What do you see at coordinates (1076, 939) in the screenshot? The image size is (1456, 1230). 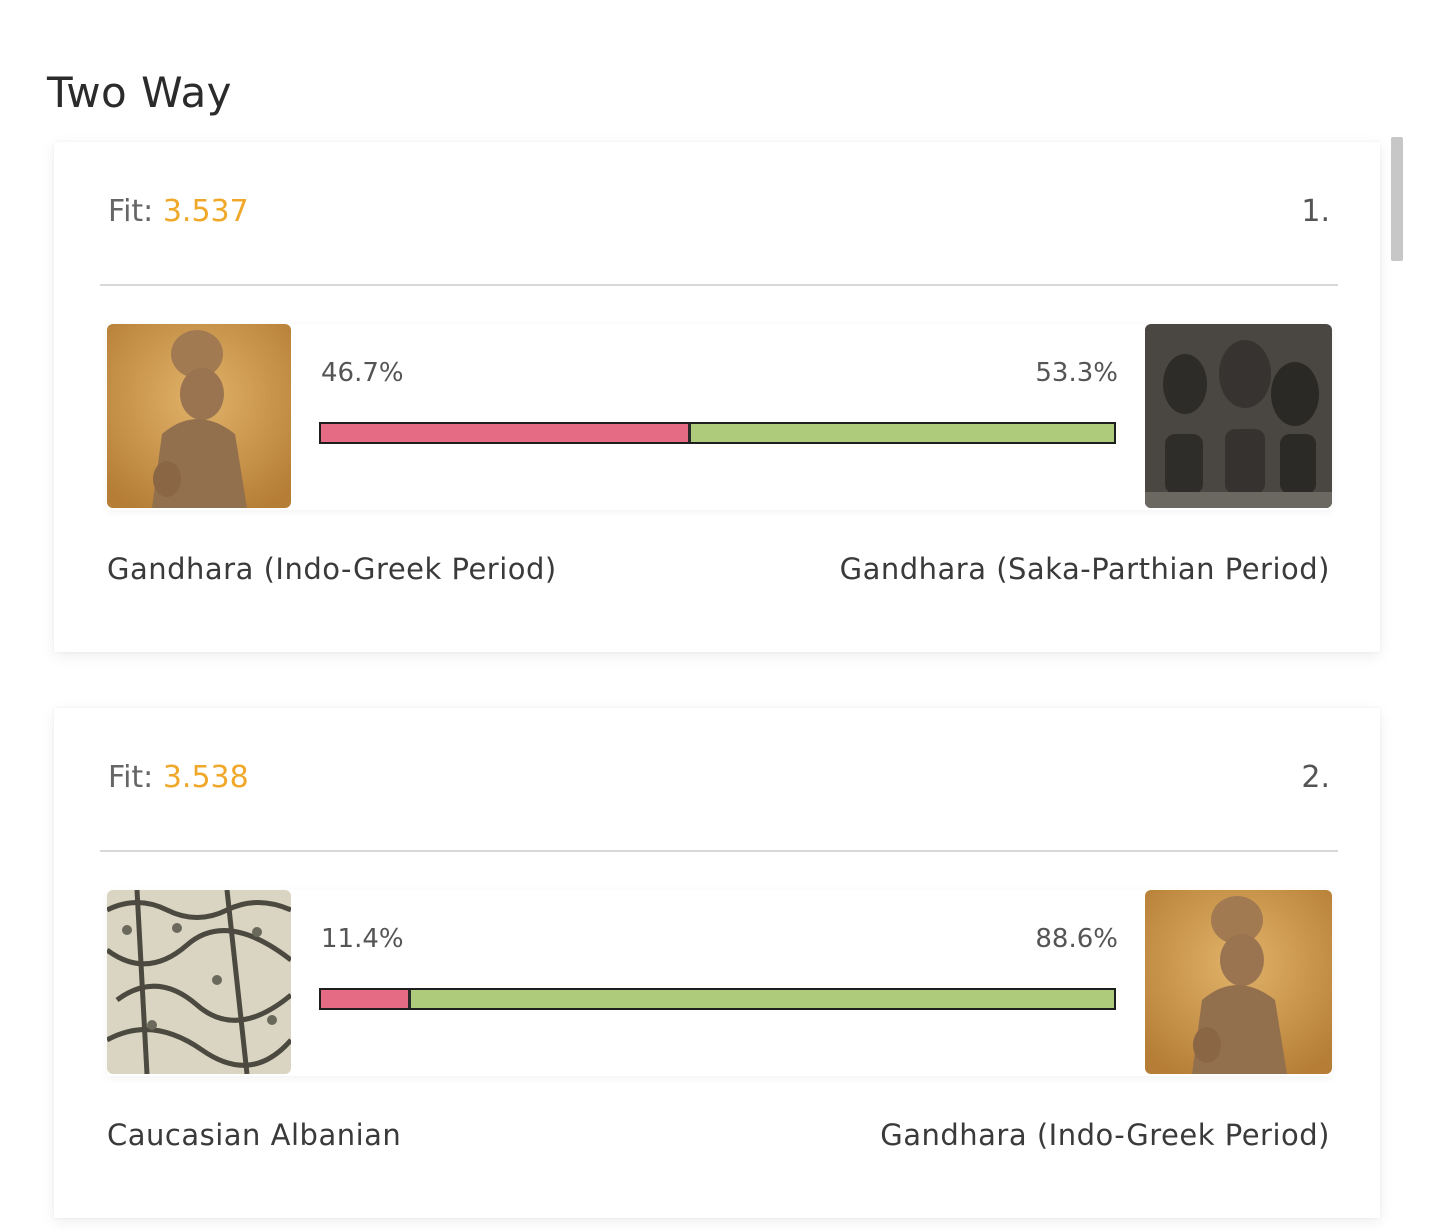 I see `right-percentage: 88.6%` at bounding box center [1076, 939].